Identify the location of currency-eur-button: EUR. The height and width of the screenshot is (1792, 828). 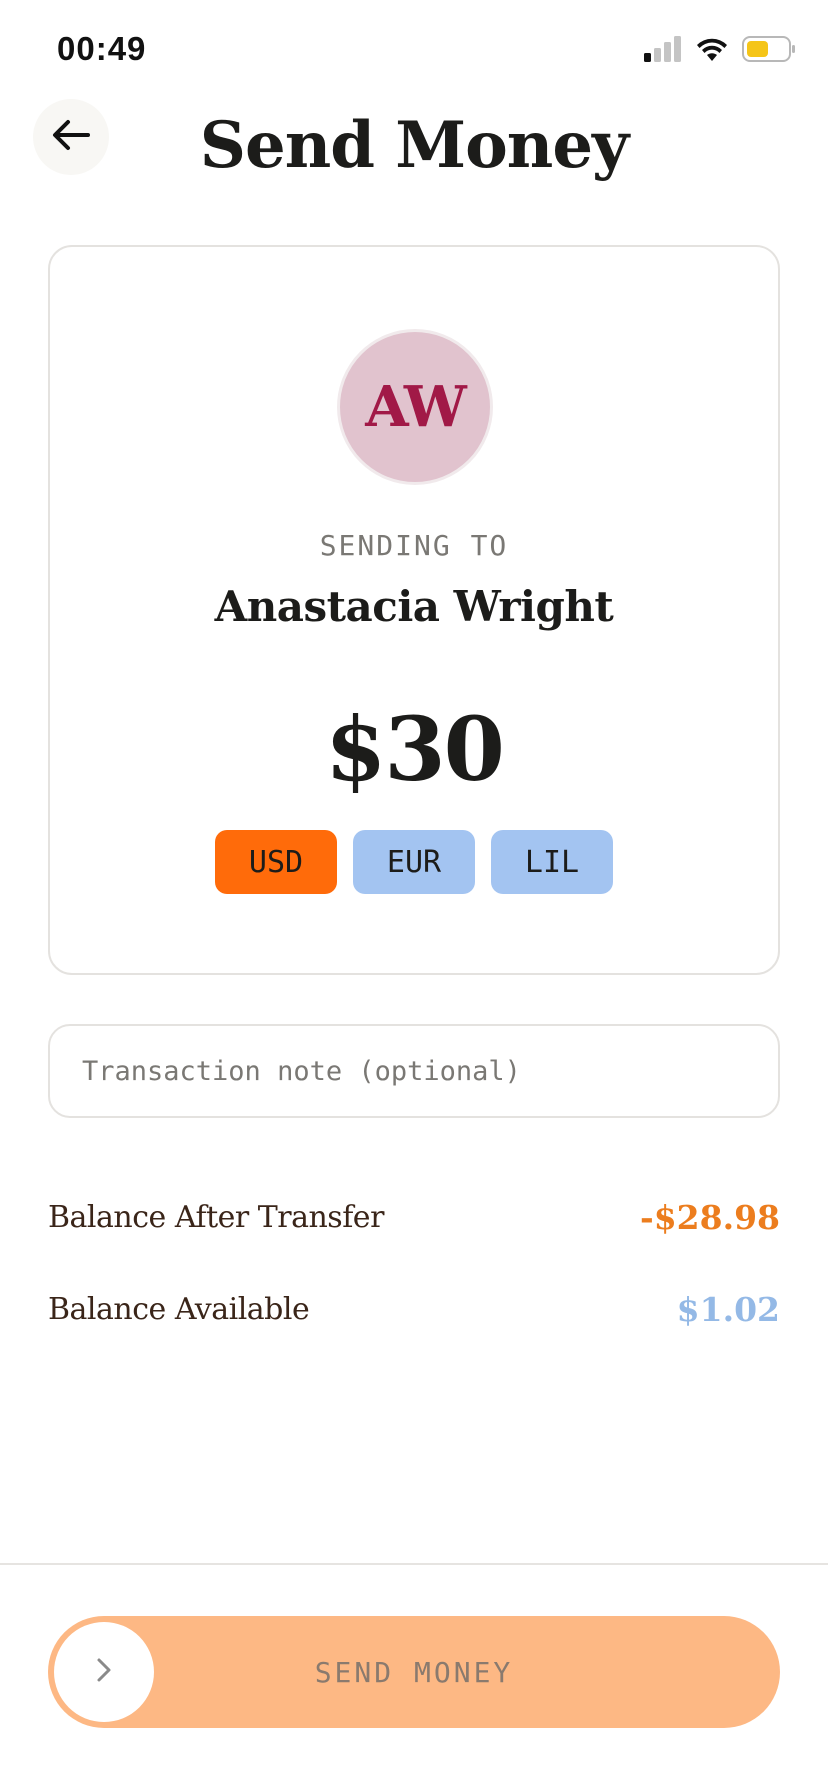
(414, 862).